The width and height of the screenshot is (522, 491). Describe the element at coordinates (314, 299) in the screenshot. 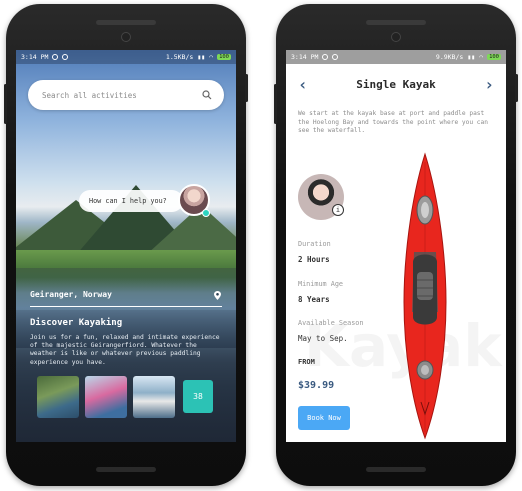

I see `min-age-value: 8 Years` at that location.